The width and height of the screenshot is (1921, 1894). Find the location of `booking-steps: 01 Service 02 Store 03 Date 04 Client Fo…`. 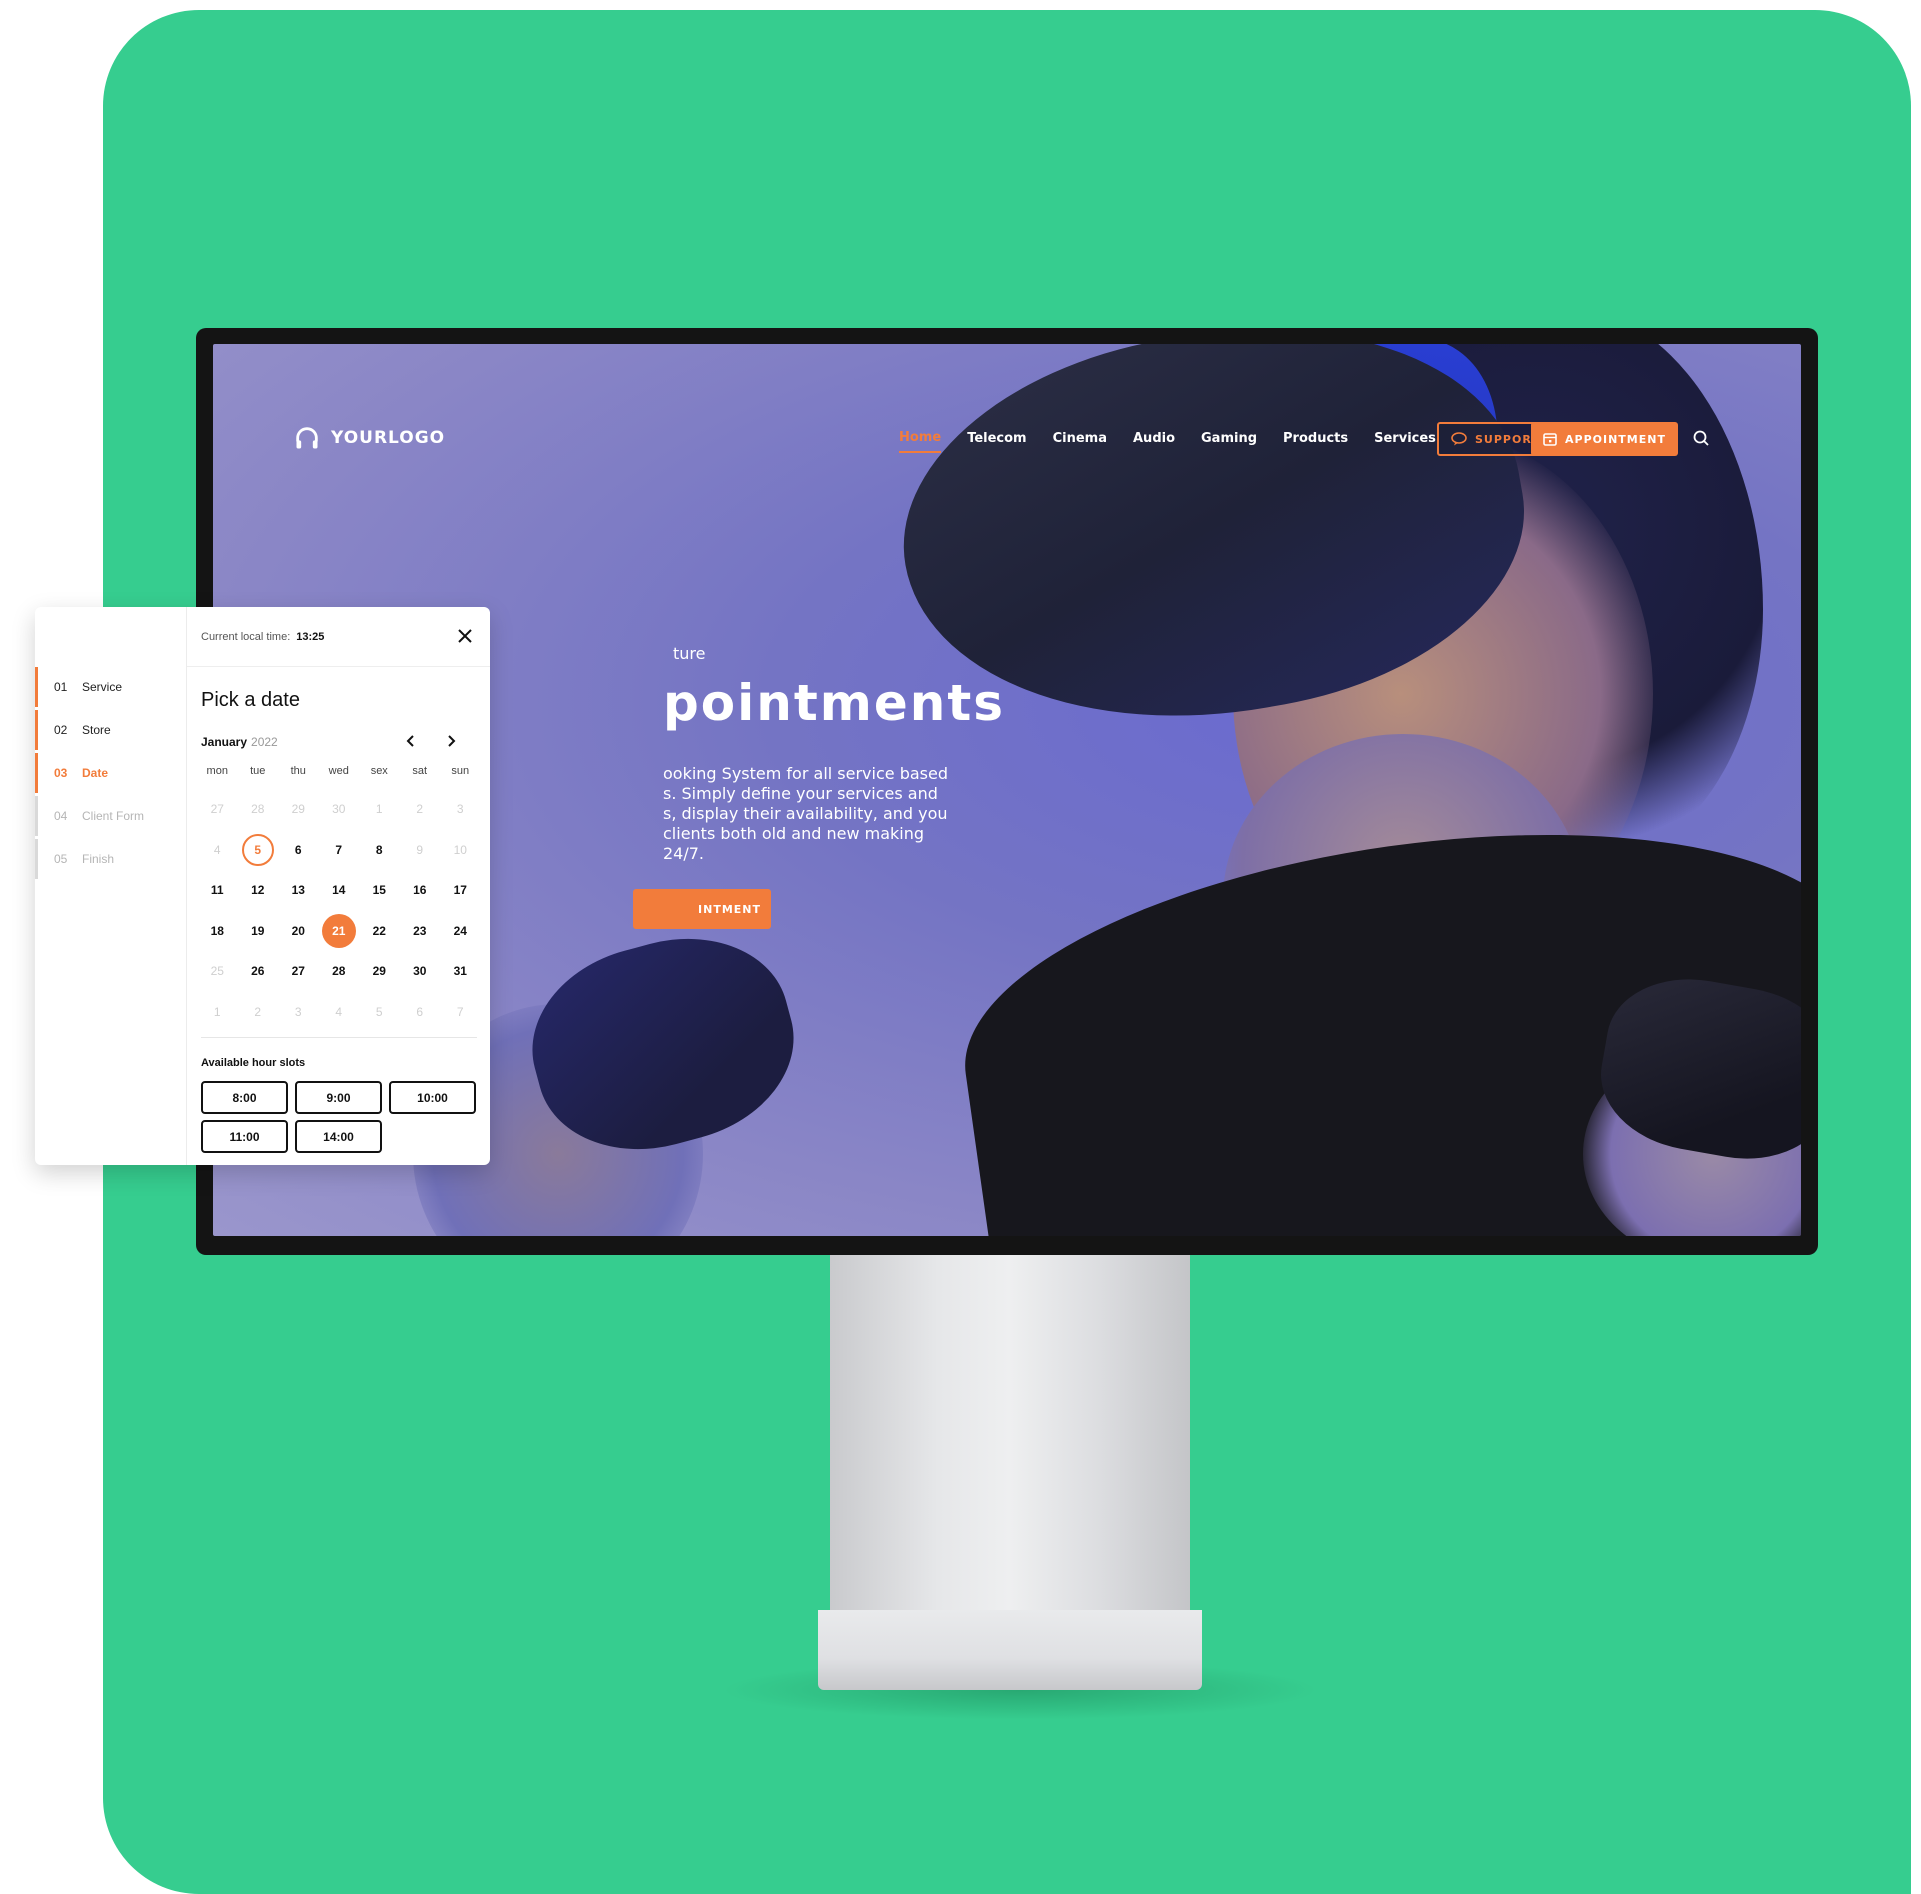

booking-steps: 01 Service 02 Store 03 Date 04 Client Fo… is located at coordinates (111, 886).